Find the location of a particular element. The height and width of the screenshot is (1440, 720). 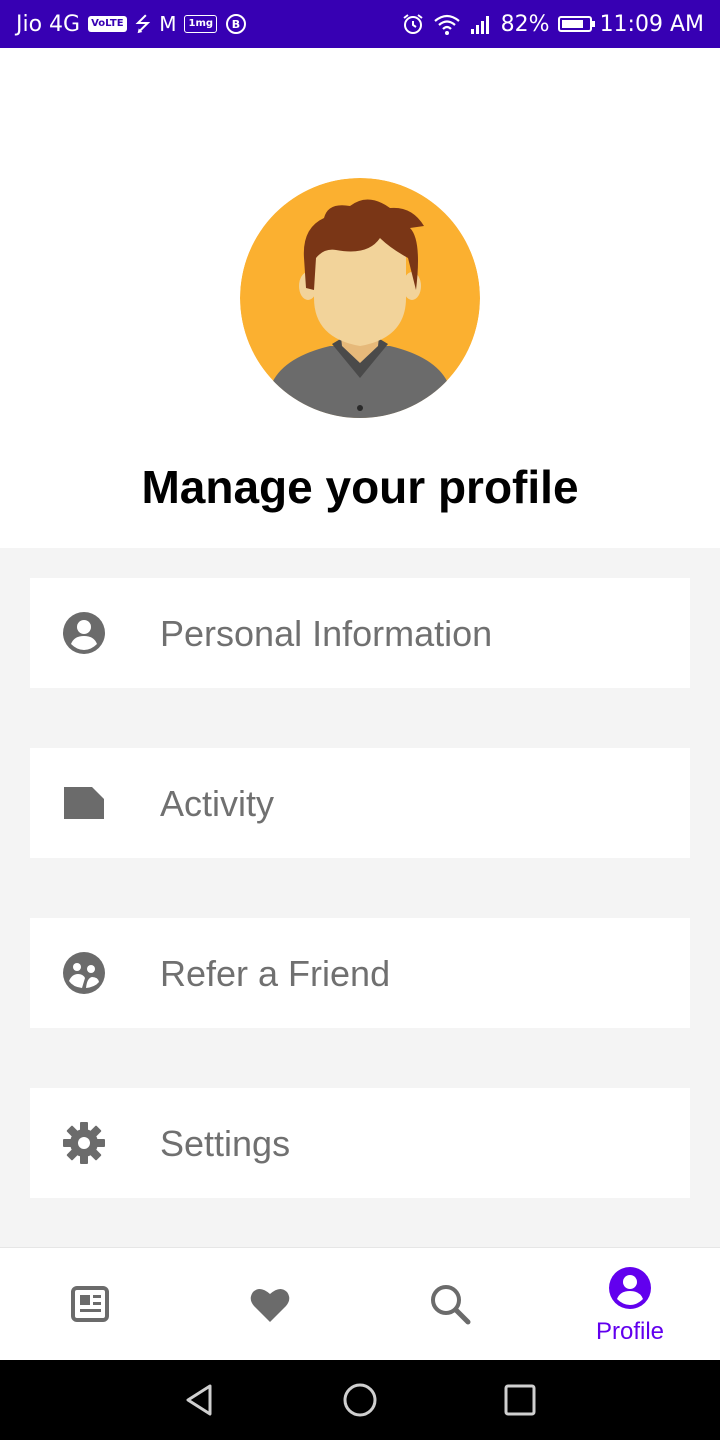

menu-item-settings: Settings is located at coordinates (360, 1143).